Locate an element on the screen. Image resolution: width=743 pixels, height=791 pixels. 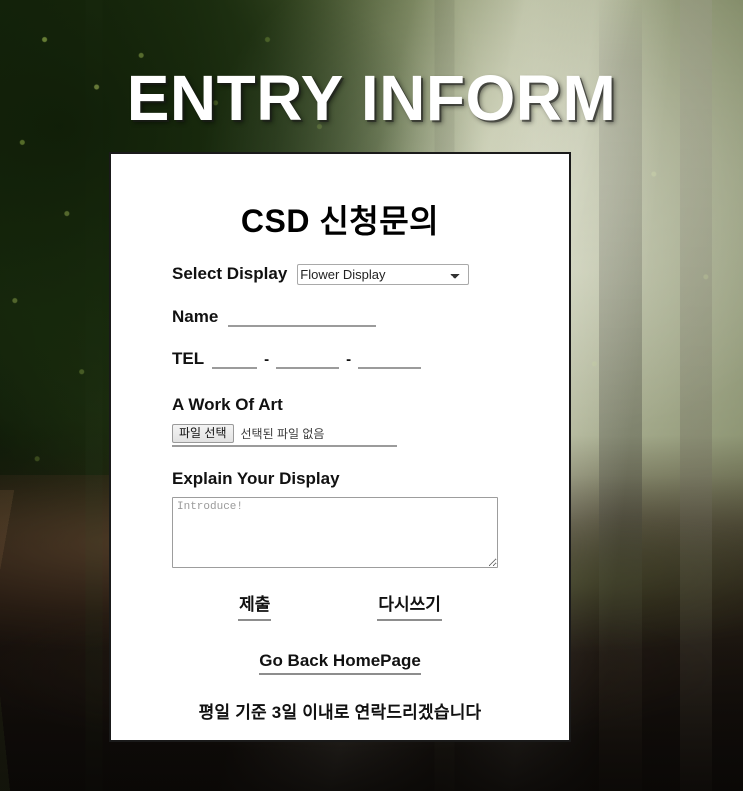
field-name: Name is located at coordinates (370, 317).